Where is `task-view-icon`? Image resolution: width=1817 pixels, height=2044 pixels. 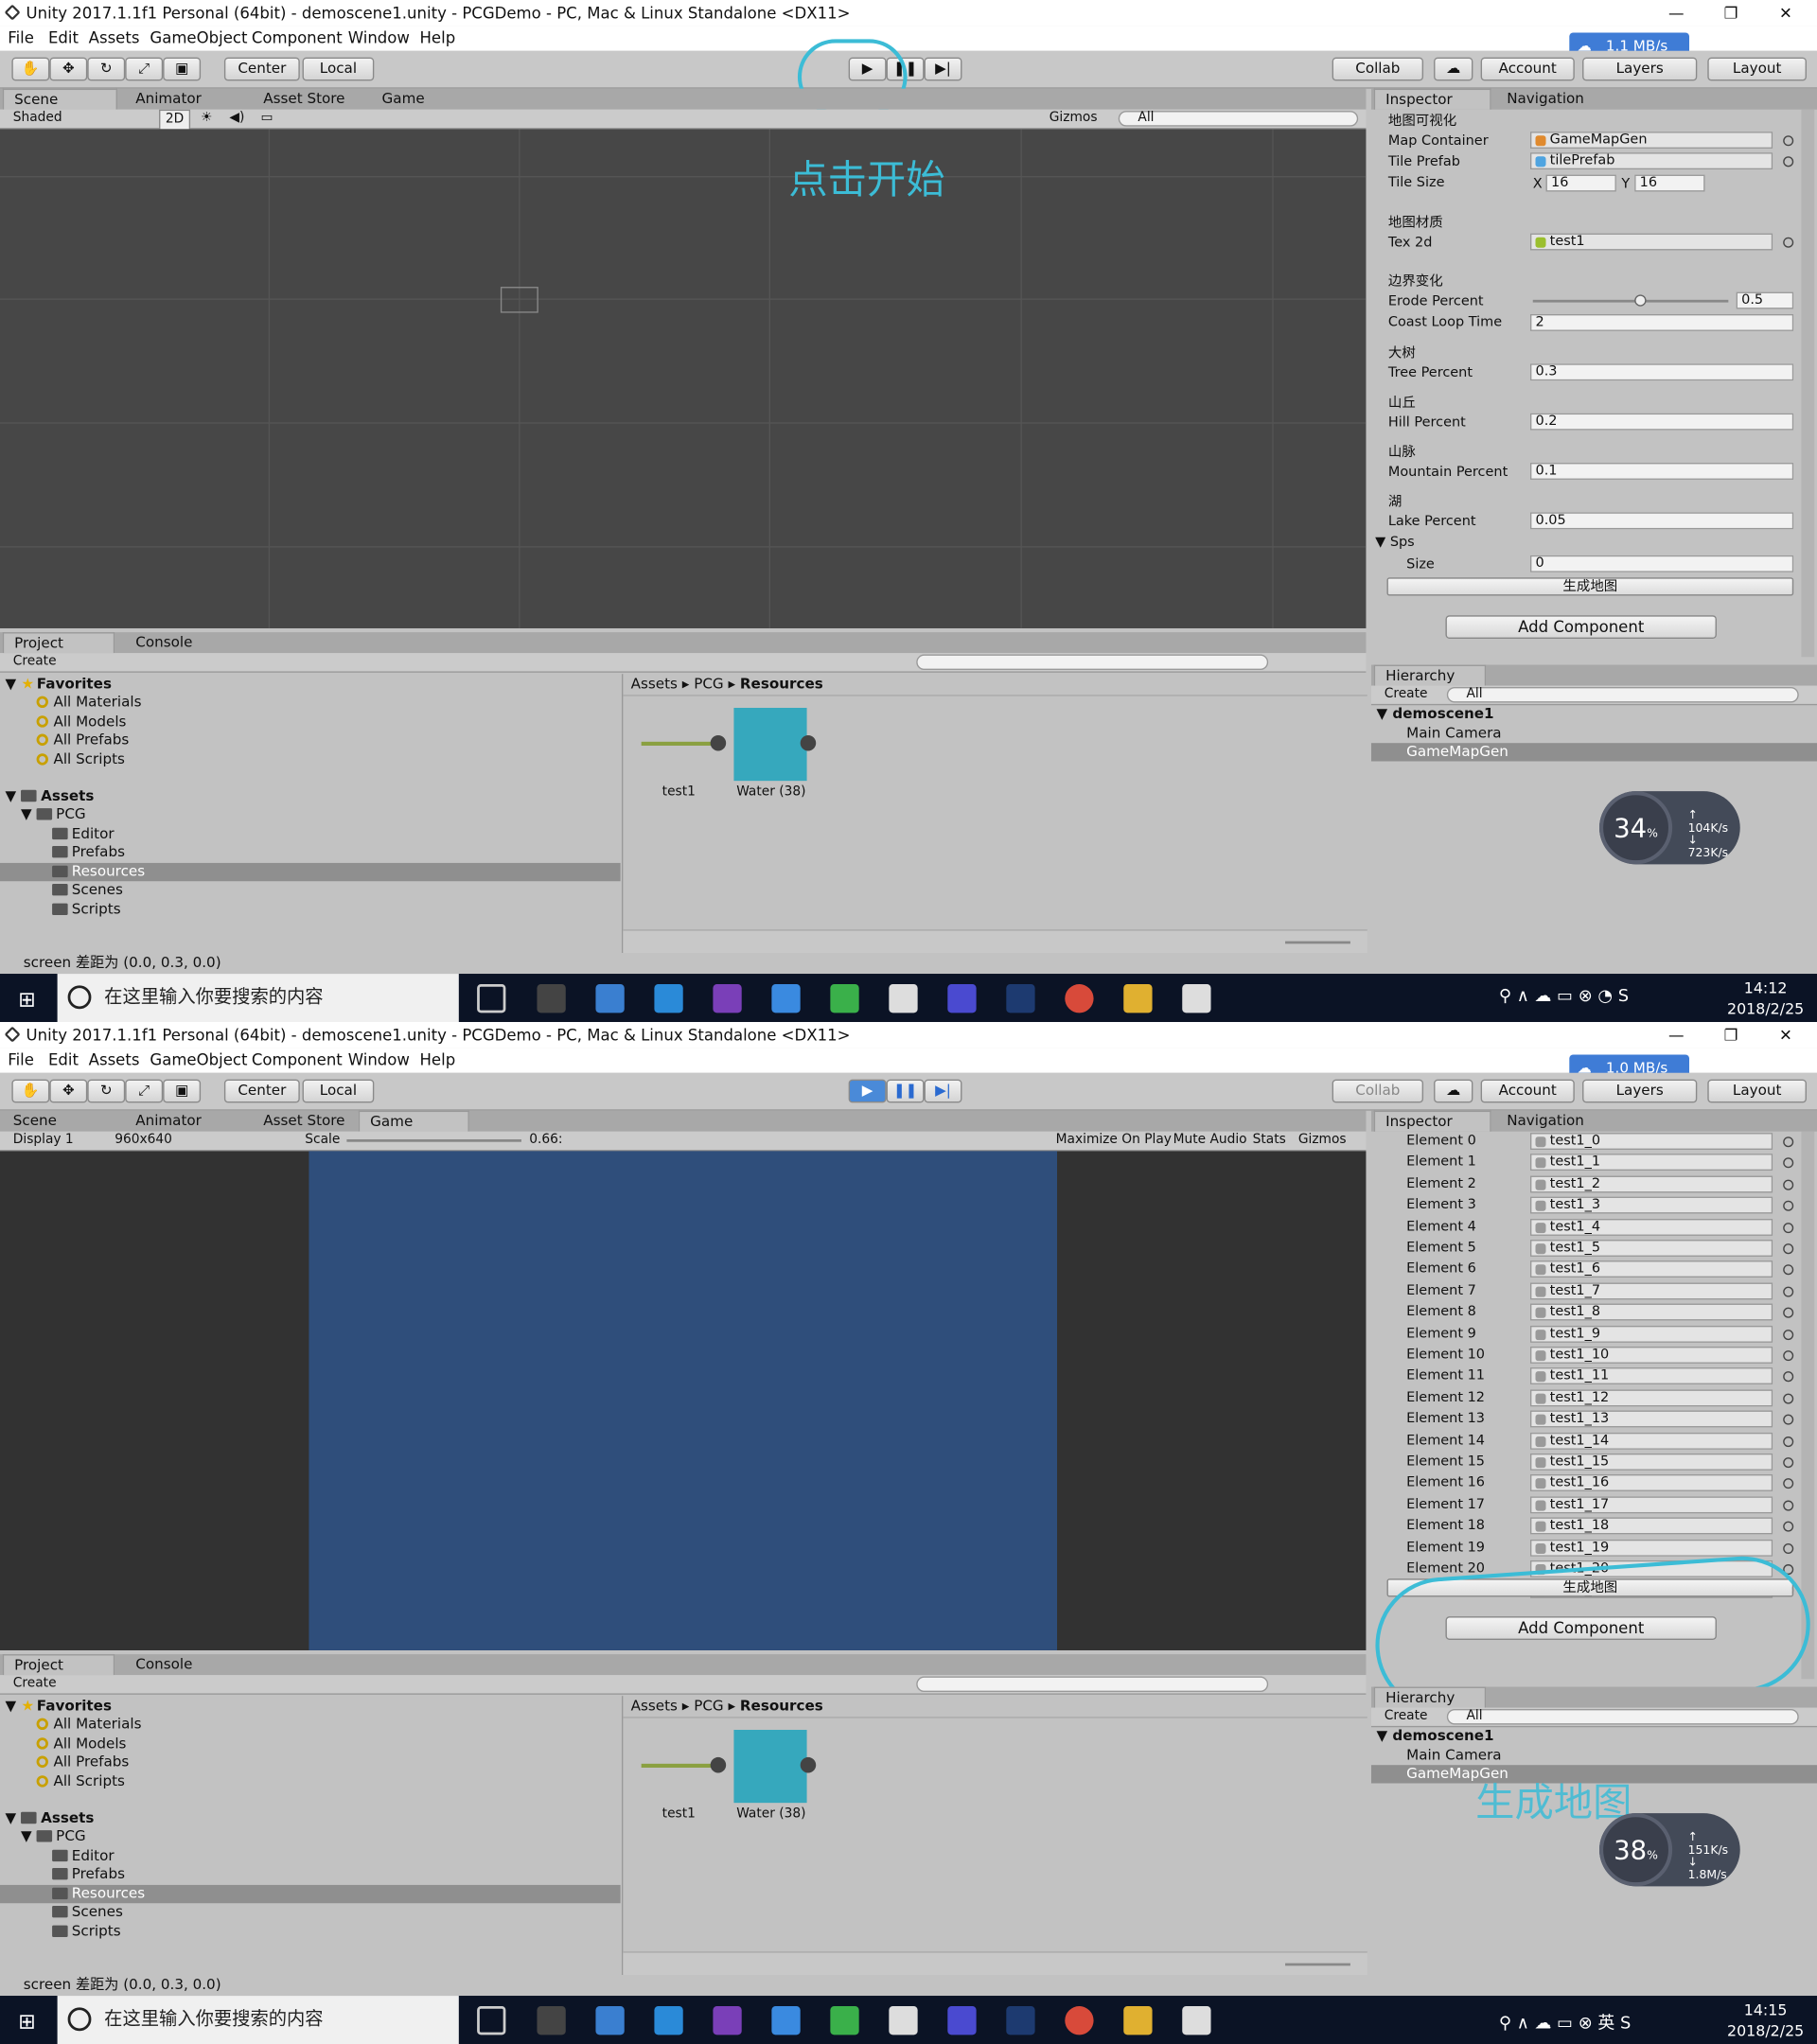 task-view-icon is located at coordinates (492, 2020).